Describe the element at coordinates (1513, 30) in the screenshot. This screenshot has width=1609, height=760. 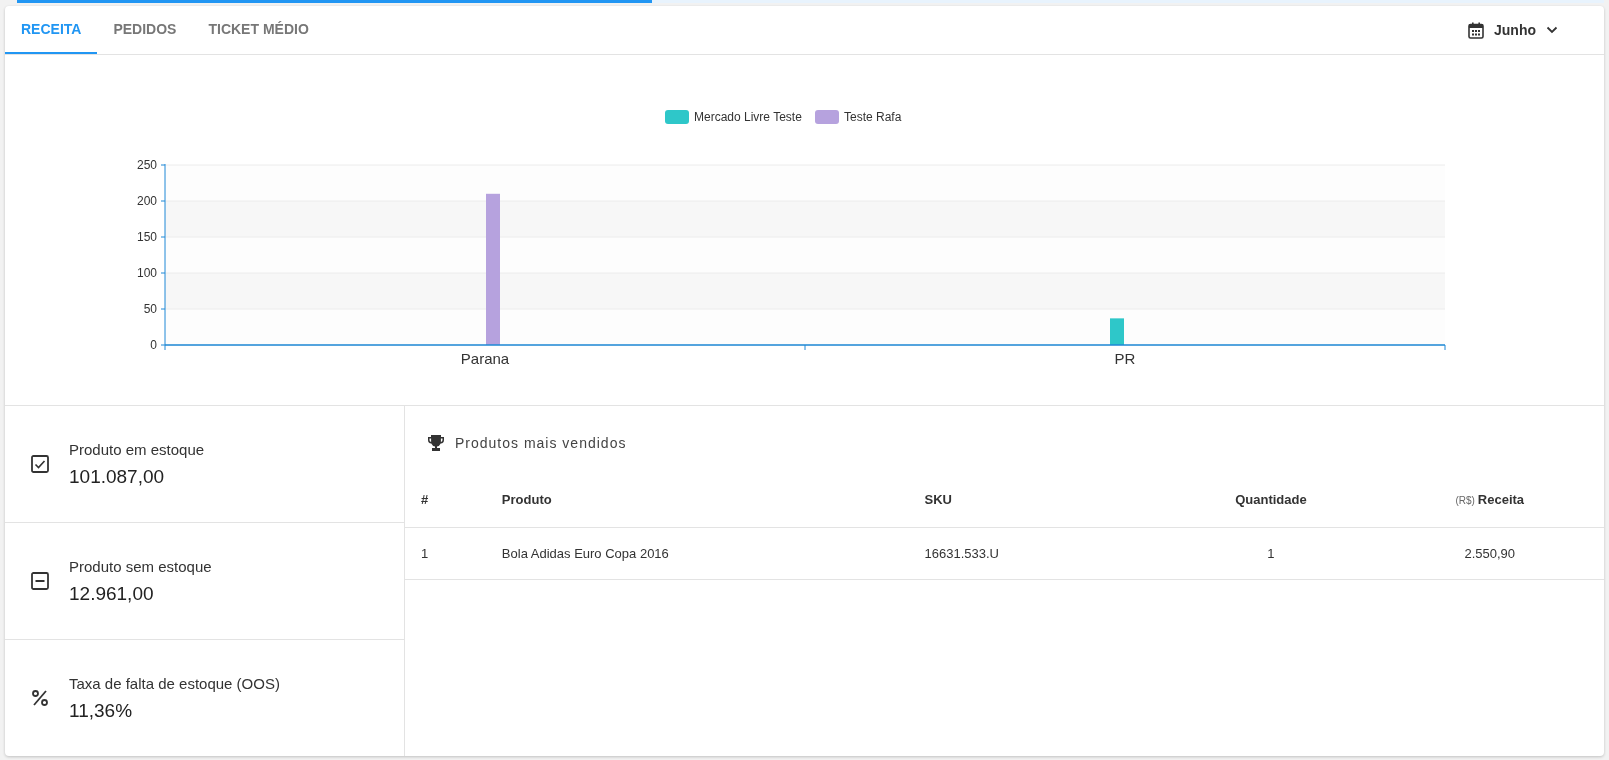
I see `month-selector: Junho` at that location.